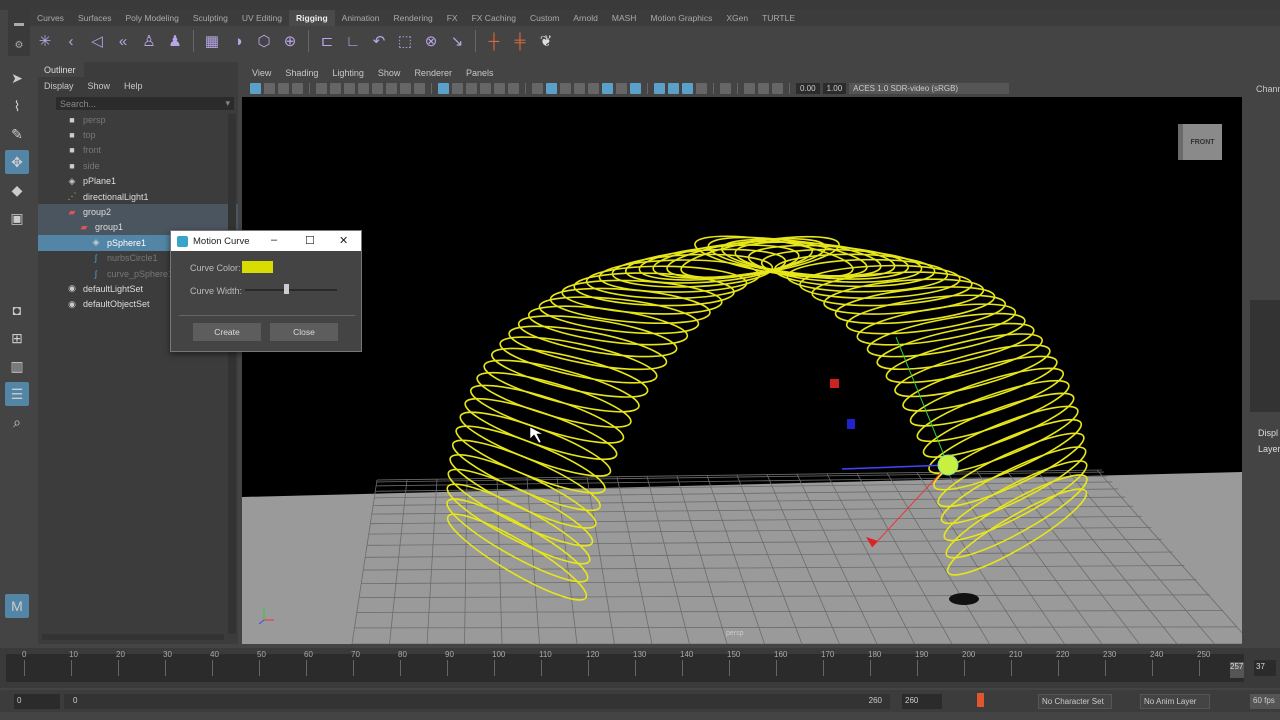 This screenshot has height=720, width=1280. Describe the element at coordinates (452, 18) in the screenshot. I see `shelf-tab-fx: FX` at that location.